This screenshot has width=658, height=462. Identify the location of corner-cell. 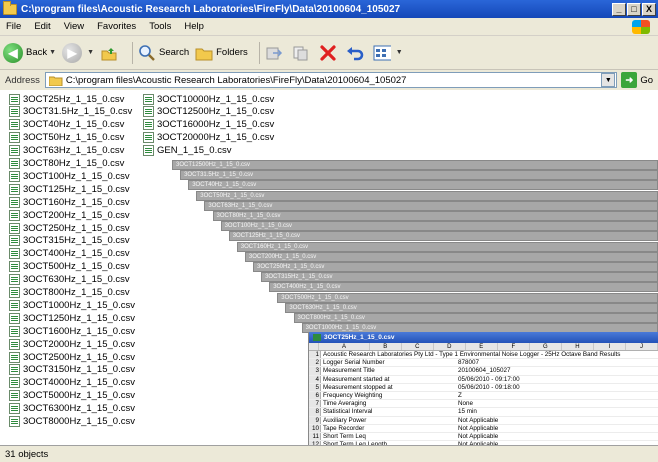
(314, 346).